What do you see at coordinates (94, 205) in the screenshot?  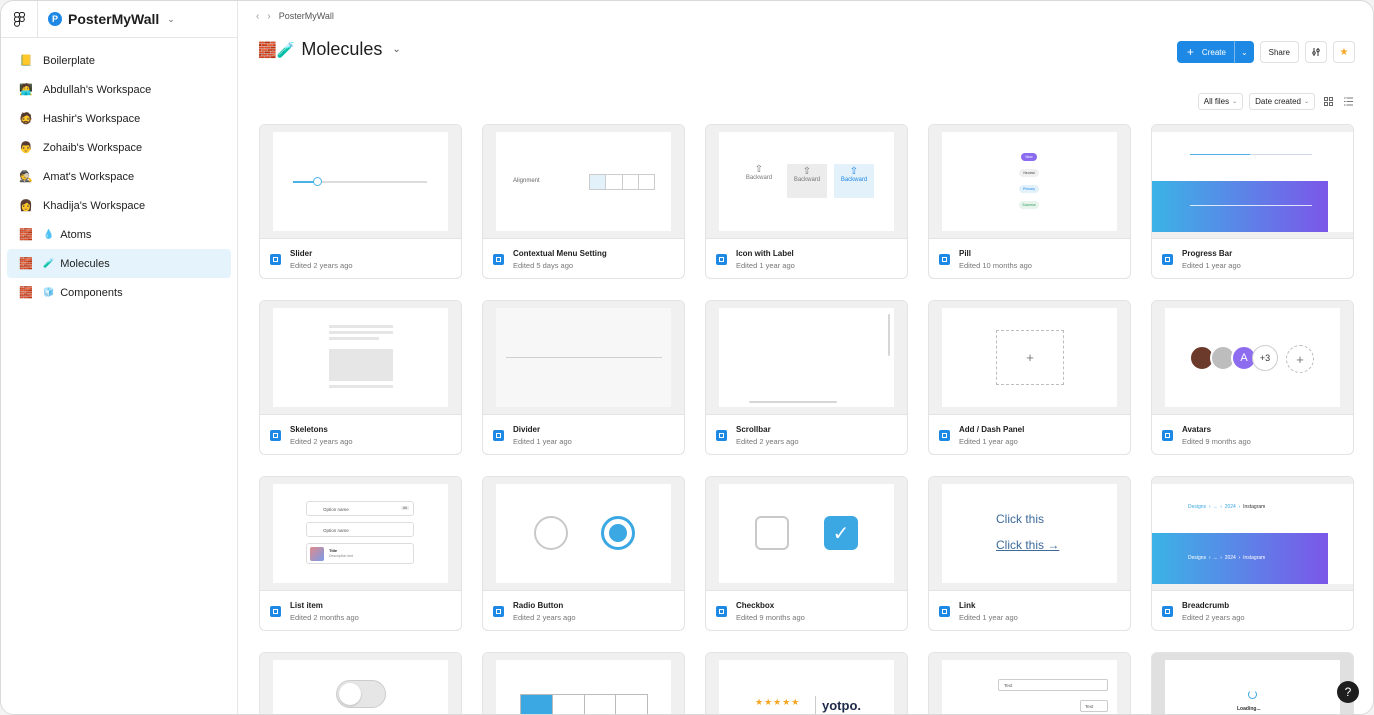 I see `sidebar-item-label: Khadija's Workspace` at bounding box center [94, 205].